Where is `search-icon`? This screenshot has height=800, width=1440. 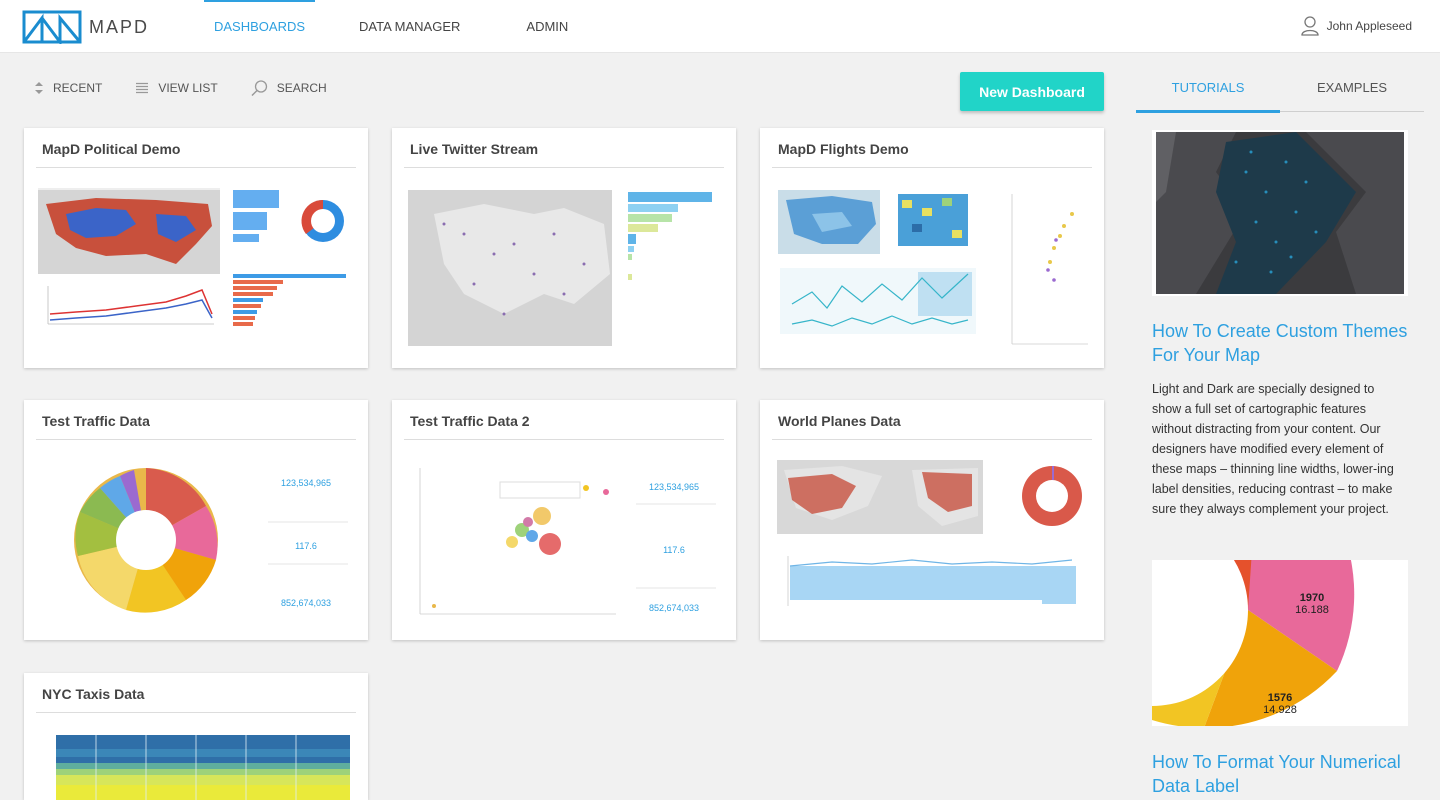 search-icon is located at coordinates (259, 88).